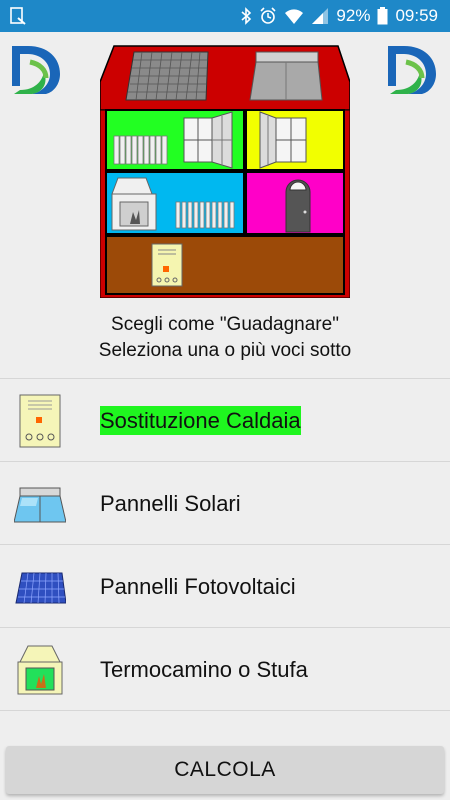 The height and width of the screenshot is (800, 450). Describe the element at coordinates (40, 588) in the screenshot. I see `photovoltaic-panel-icon` at that location.